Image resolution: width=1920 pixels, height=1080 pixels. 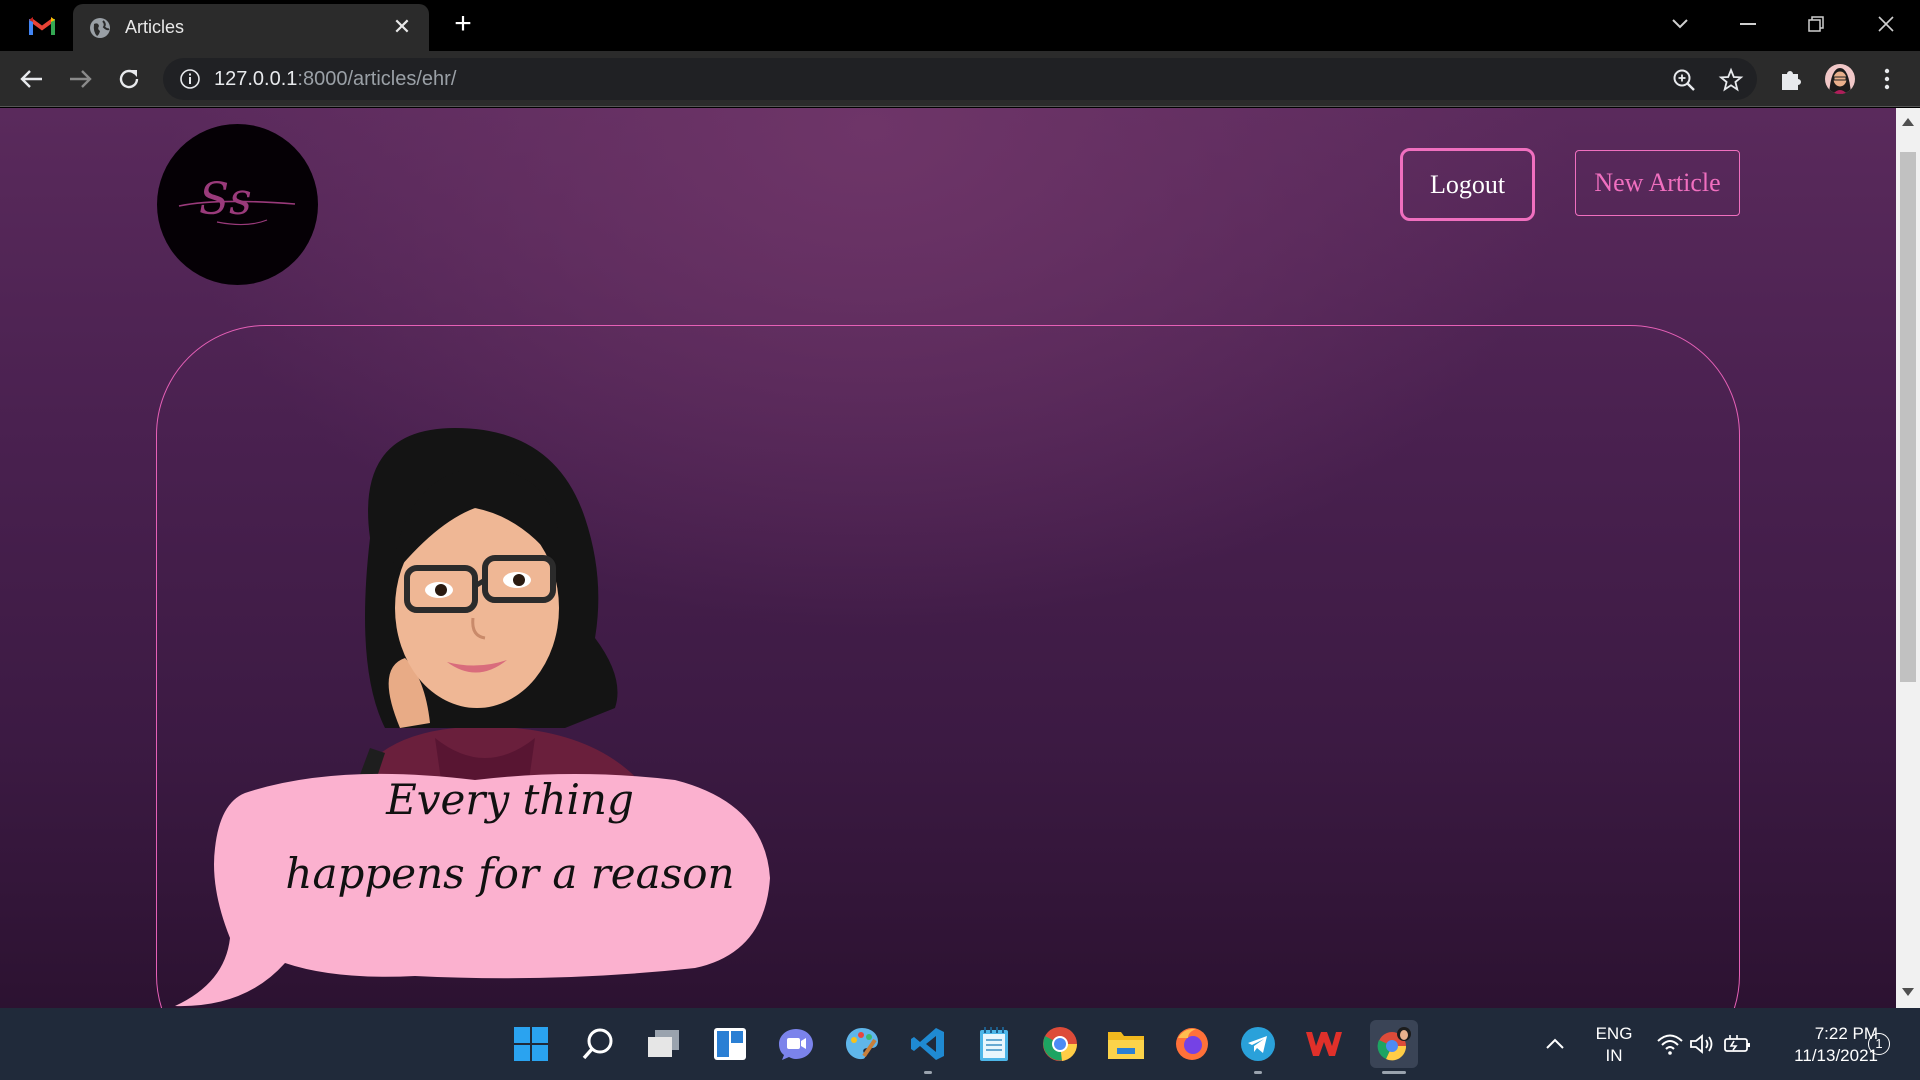 I want to click on task-view-icon, so click(x=664, y=1044).